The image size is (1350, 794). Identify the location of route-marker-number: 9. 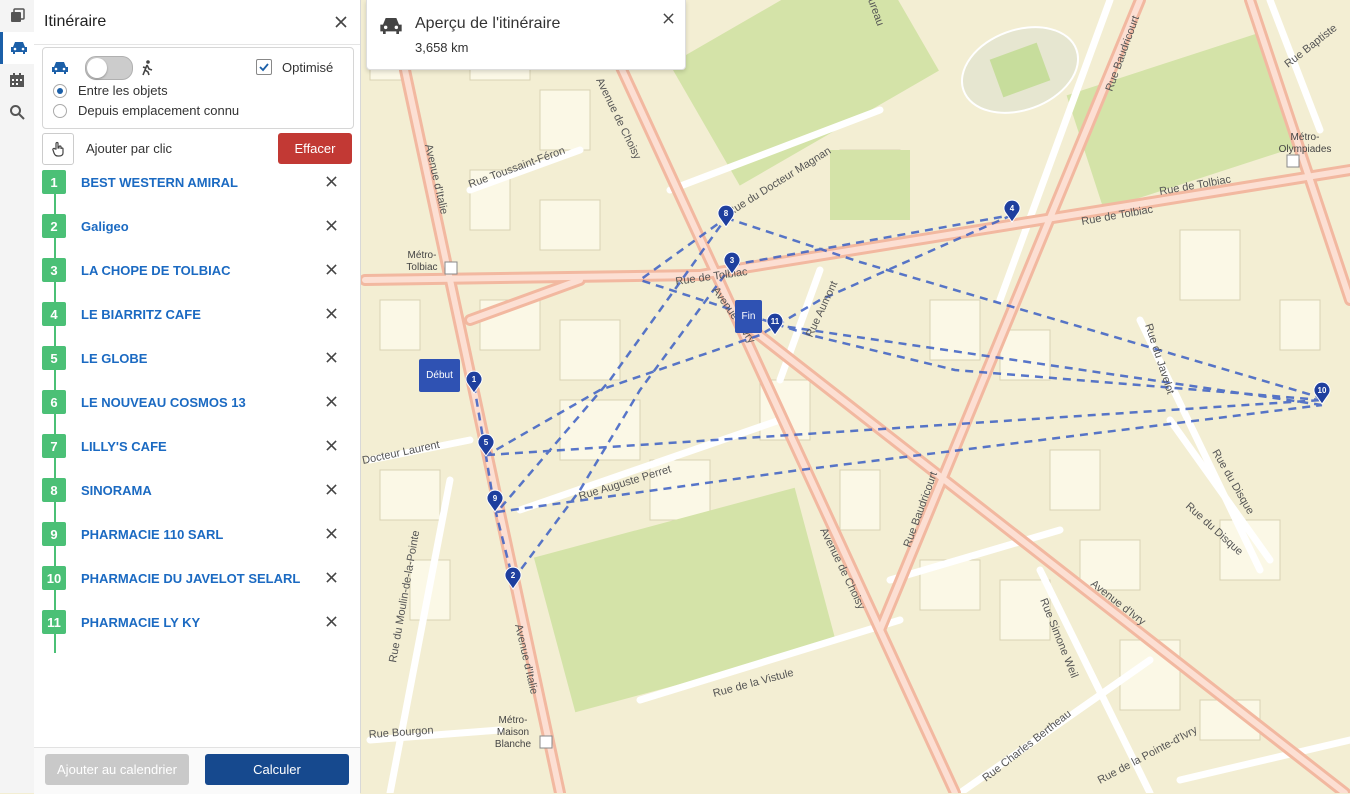
(495, 498).